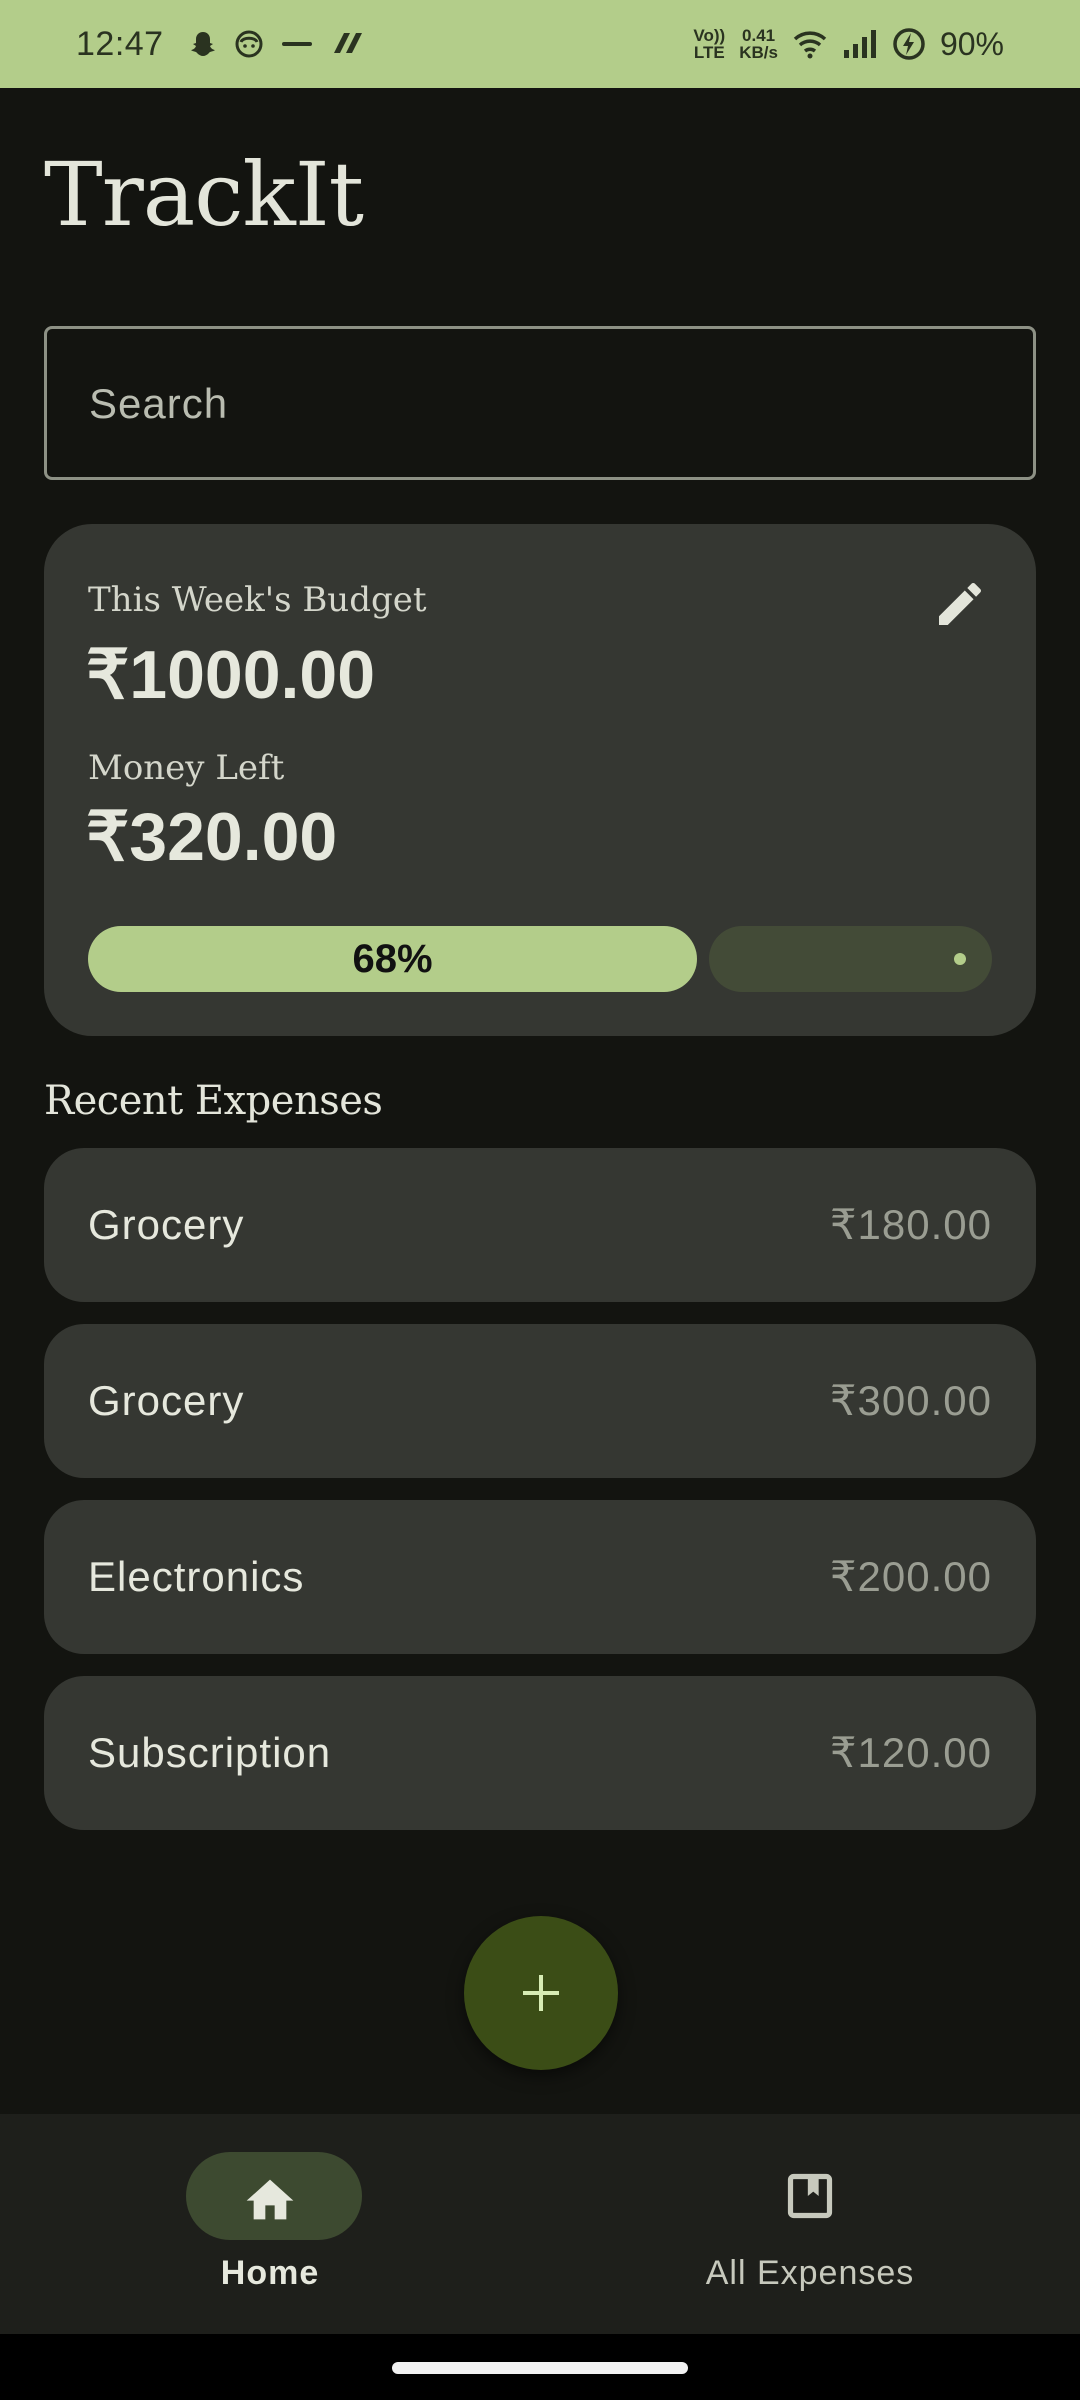 This screenshot has width=1080, height=2400. I want to click on expense-name: Subscription, so click(210, 1752).